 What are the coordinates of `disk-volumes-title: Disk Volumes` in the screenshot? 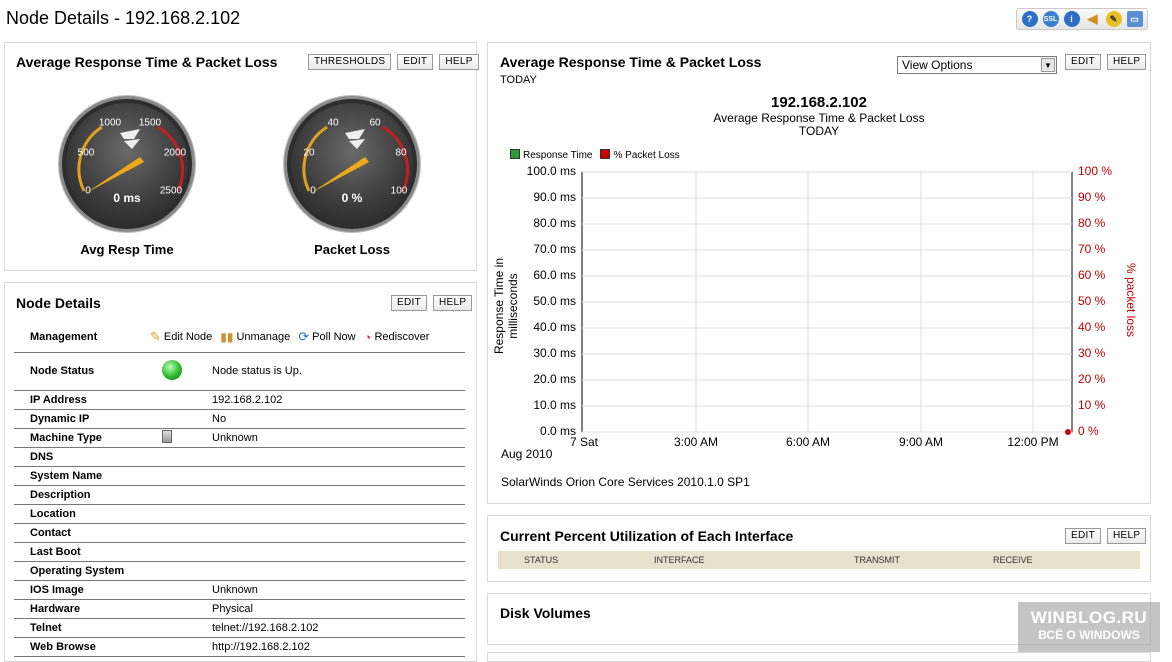 It's located at (545, 613).